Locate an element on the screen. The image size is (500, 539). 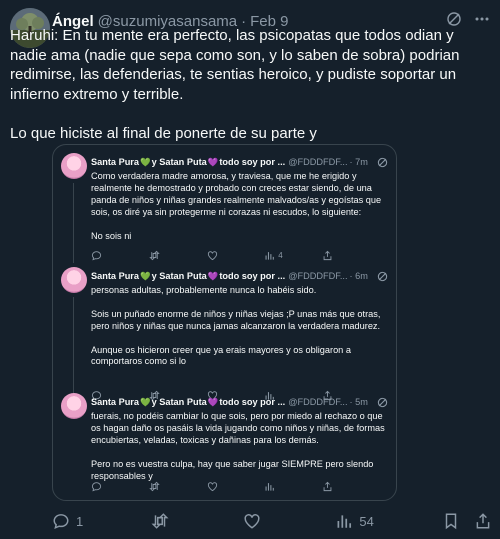
more-options-icon is located at coordinates (482, 19).